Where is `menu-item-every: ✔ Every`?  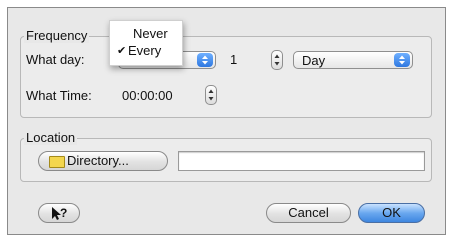
menu-item-every: ✔ Every is located at coordinates (146, 52).